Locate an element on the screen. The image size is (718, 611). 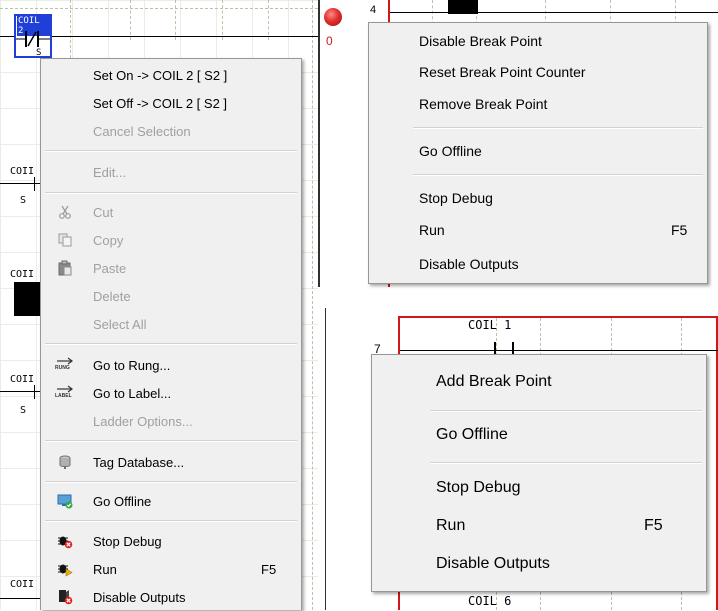
menu-item-remove-break-point: Remove Break Point is located at coordinates (538, 104).